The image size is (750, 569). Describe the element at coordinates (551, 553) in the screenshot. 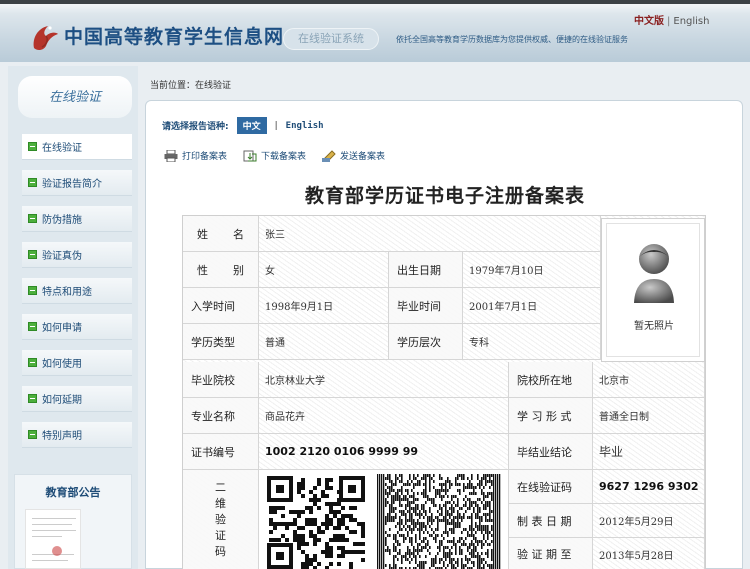

I see `expire-label: 验 证 期 至` at that location.